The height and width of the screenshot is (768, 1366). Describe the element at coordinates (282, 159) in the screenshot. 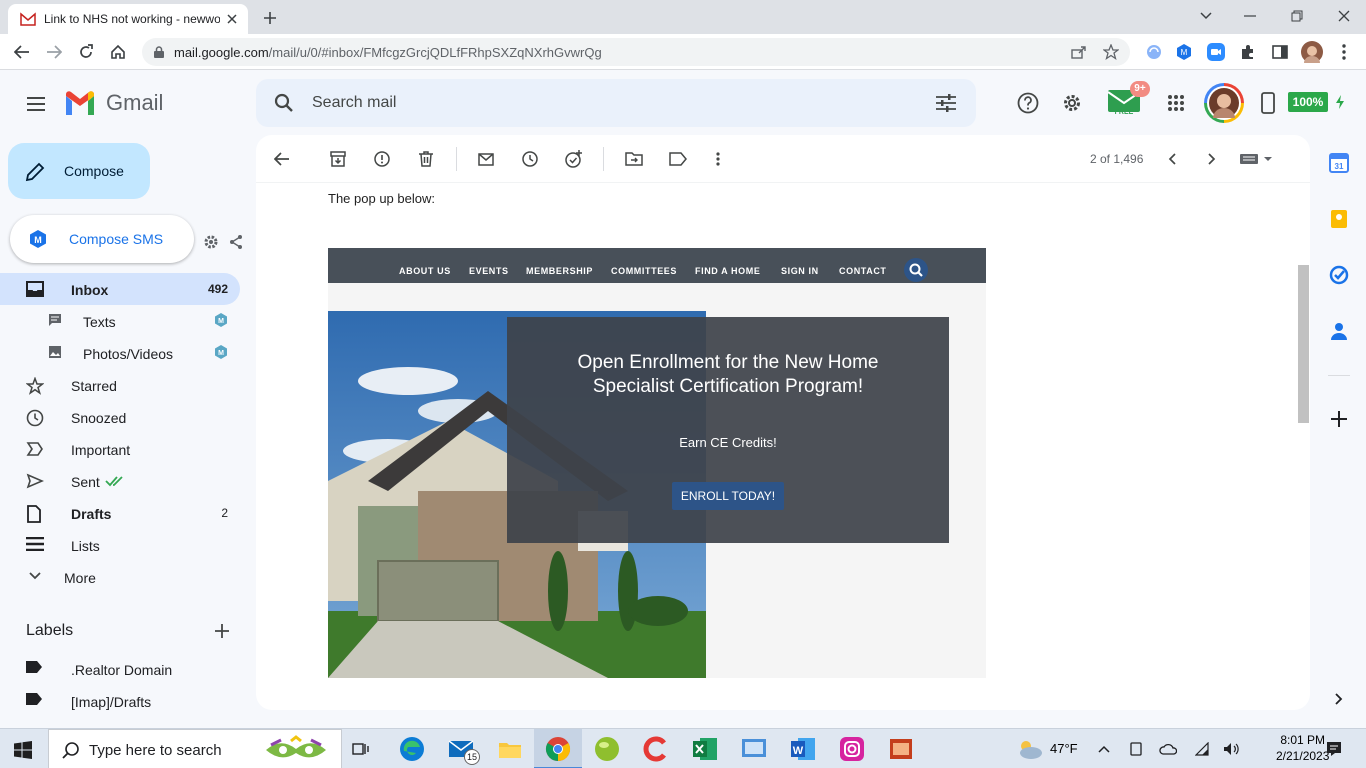

I see `back-to-inbox-icon` at that location.